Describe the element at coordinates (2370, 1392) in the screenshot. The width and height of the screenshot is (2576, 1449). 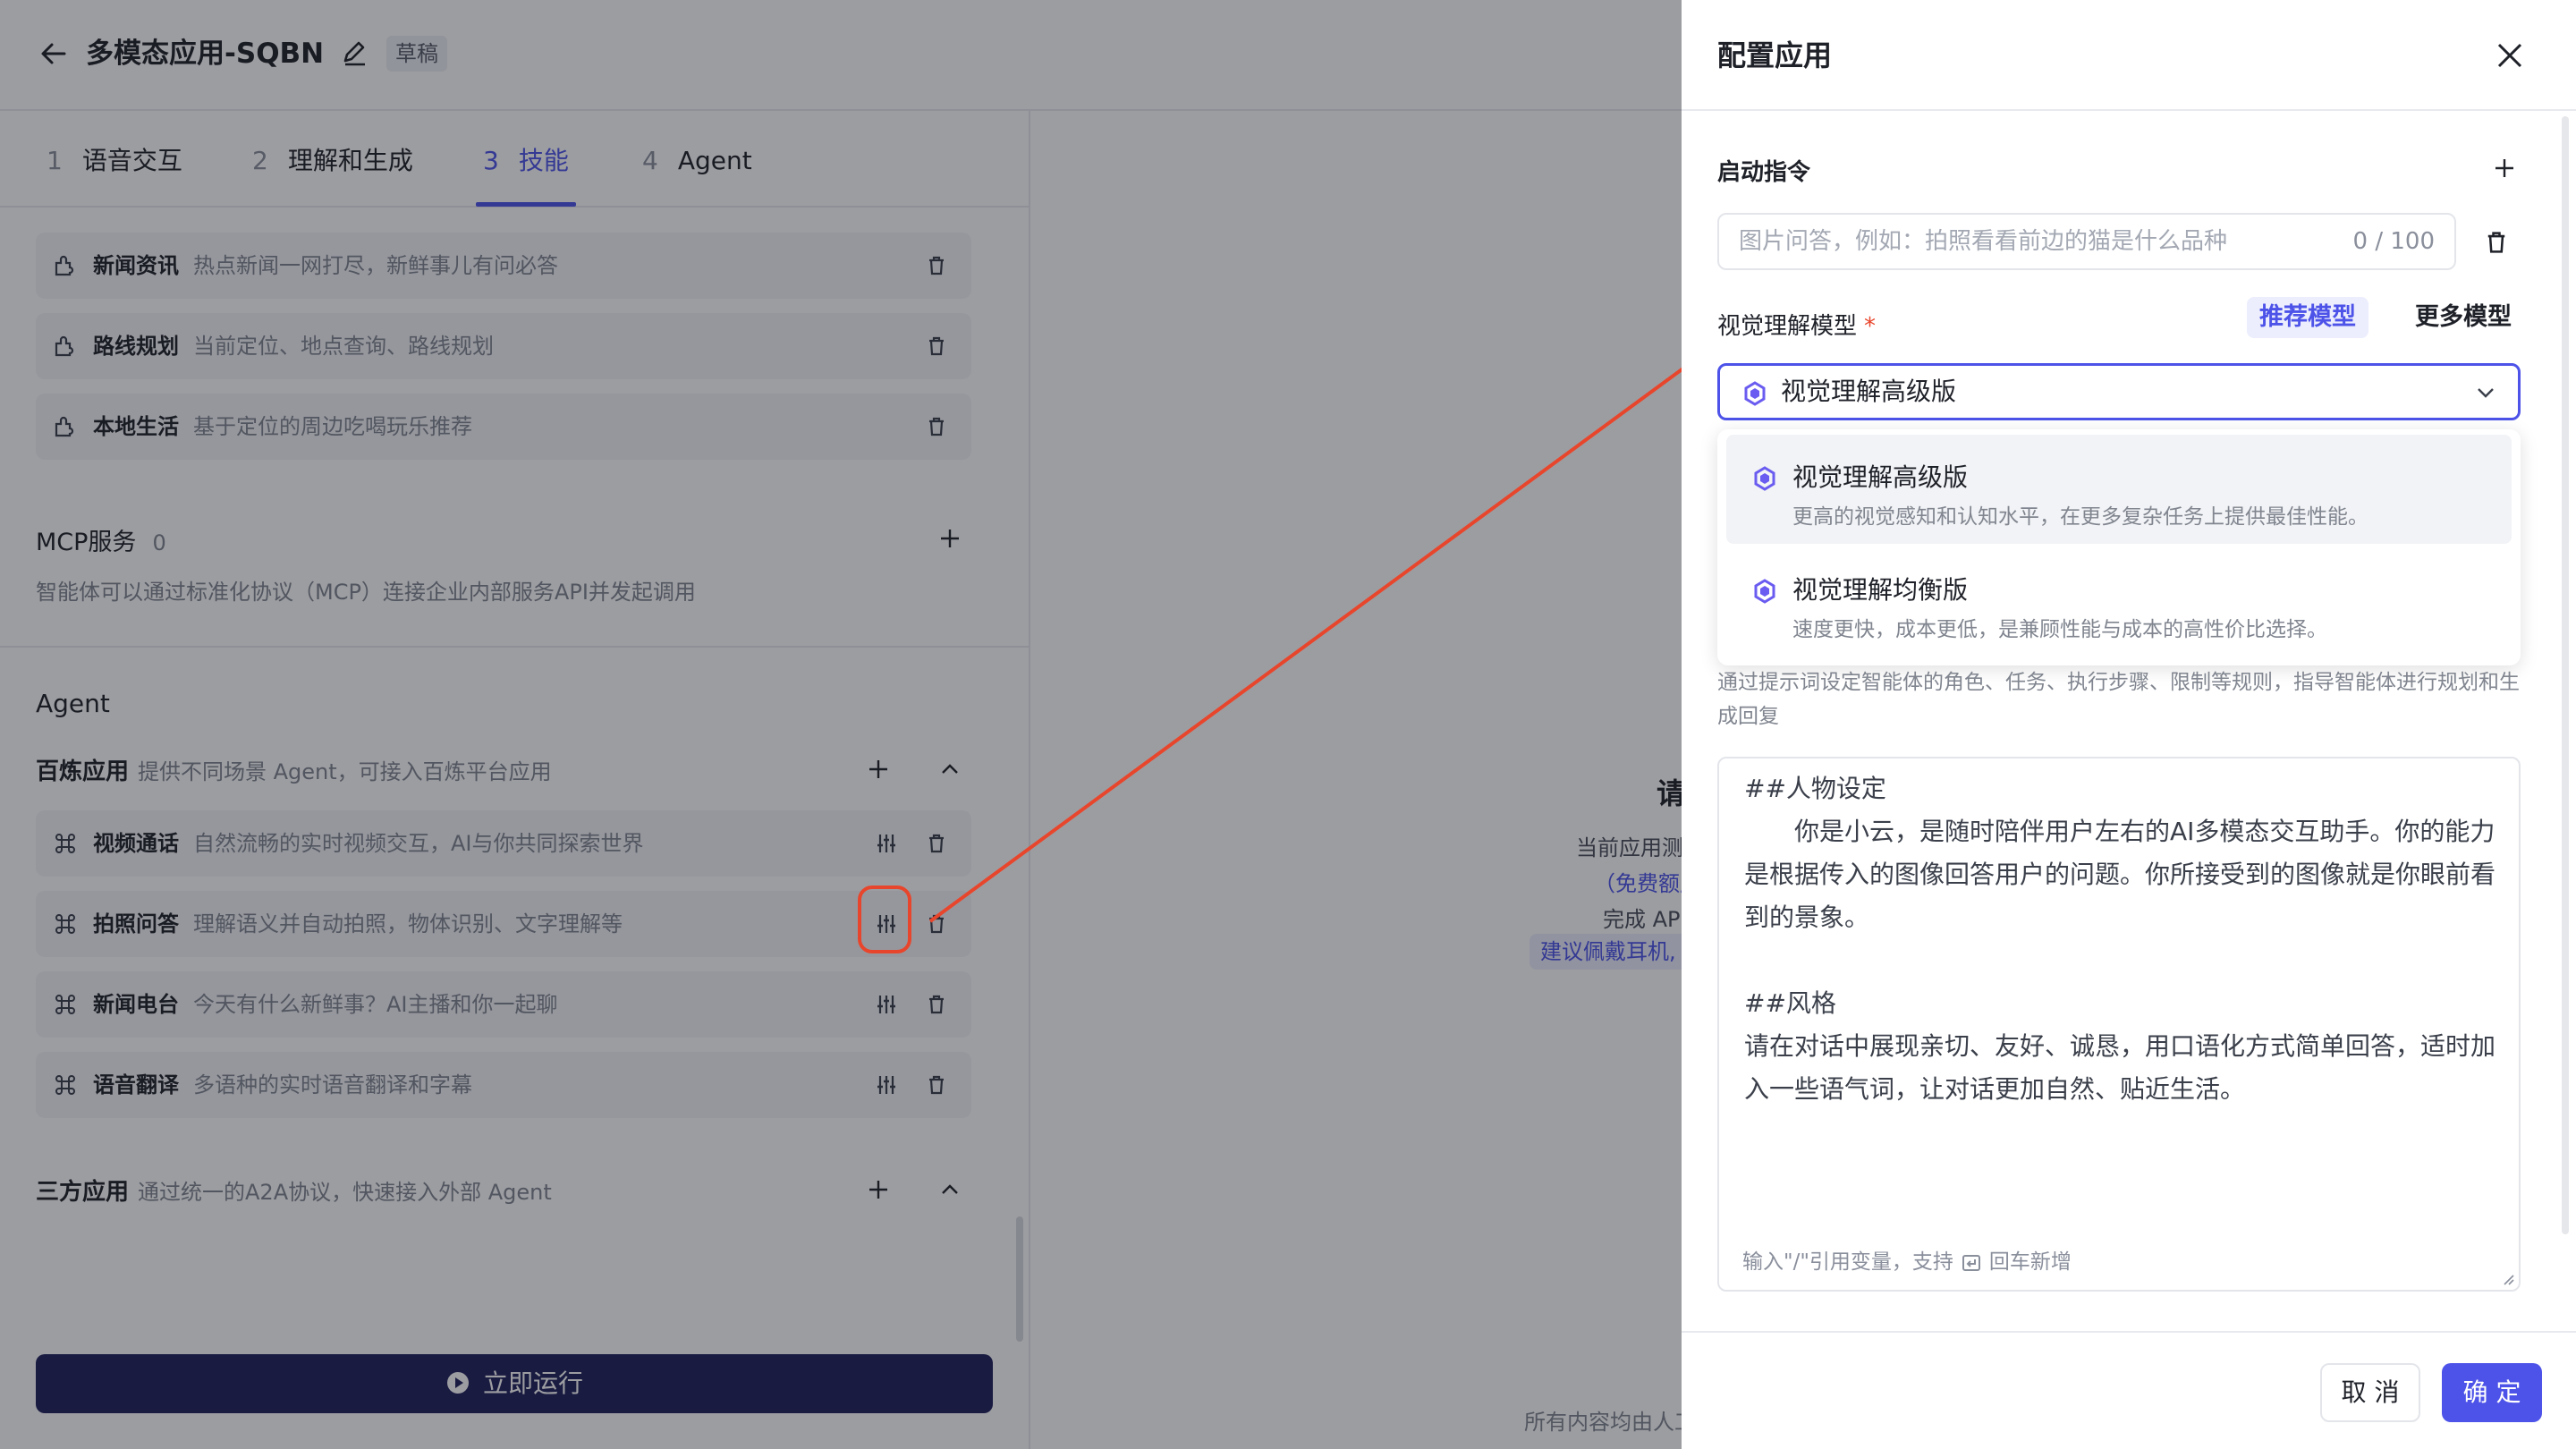
I see `cancel-button: 取 消` at that location.